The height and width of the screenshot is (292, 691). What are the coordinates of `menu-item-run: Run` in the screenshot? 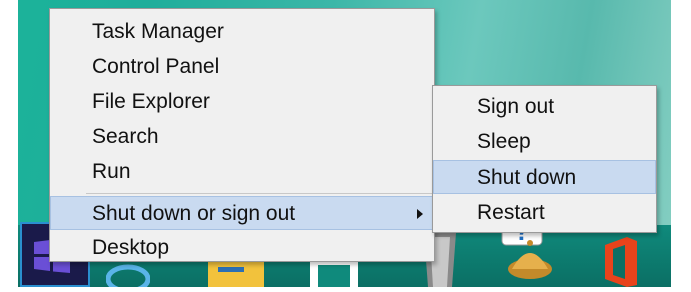 It's located at (242, 172).